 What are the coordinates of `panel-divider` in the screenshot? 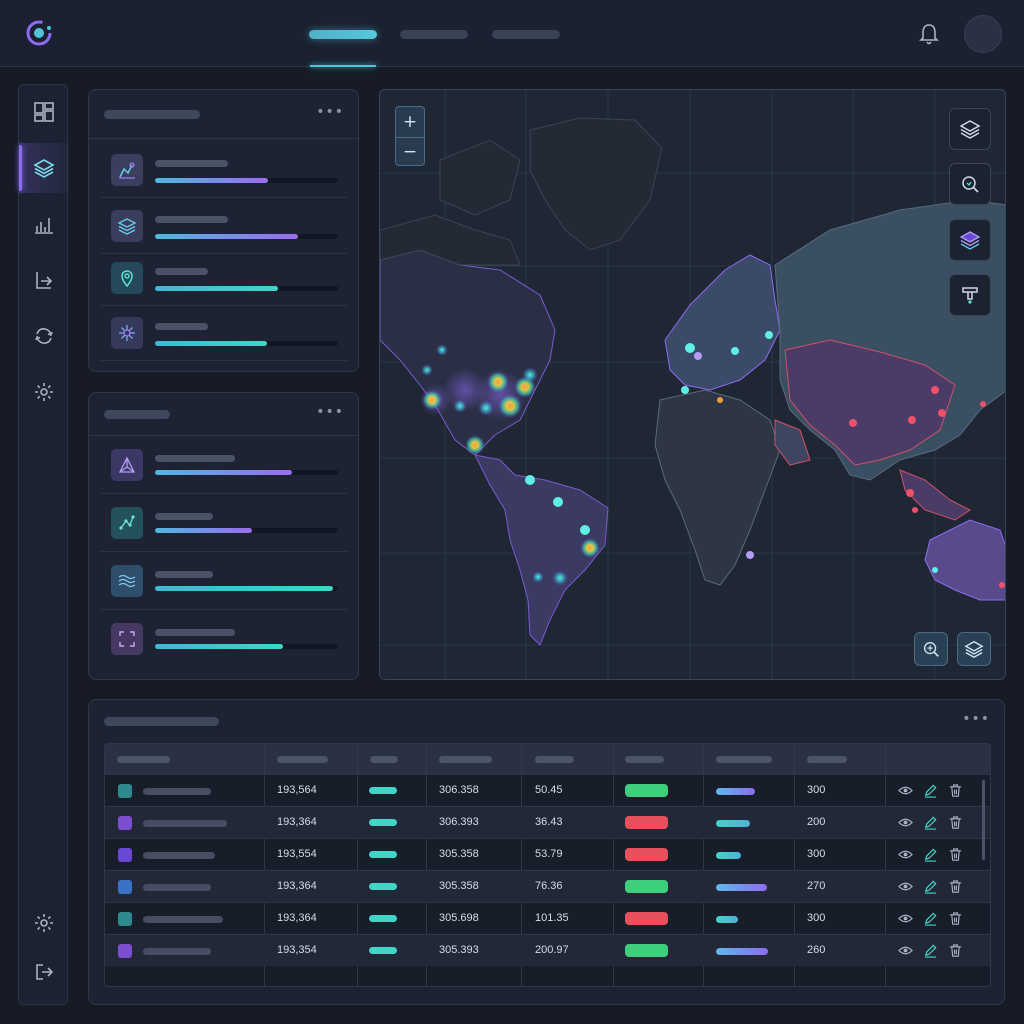 It's located at (223, 138).